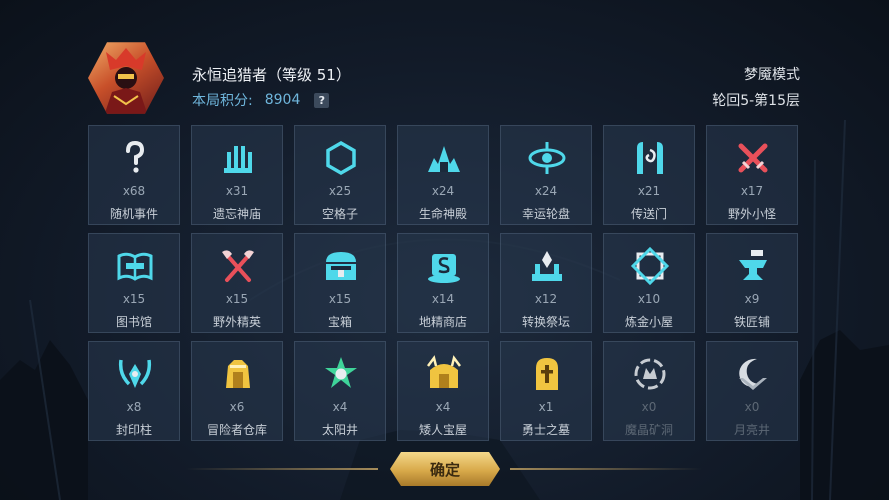  What do you see at coordinates (126, 81) in the screenshot?
I see `samurai-icon` at bounding box center [126, 81].